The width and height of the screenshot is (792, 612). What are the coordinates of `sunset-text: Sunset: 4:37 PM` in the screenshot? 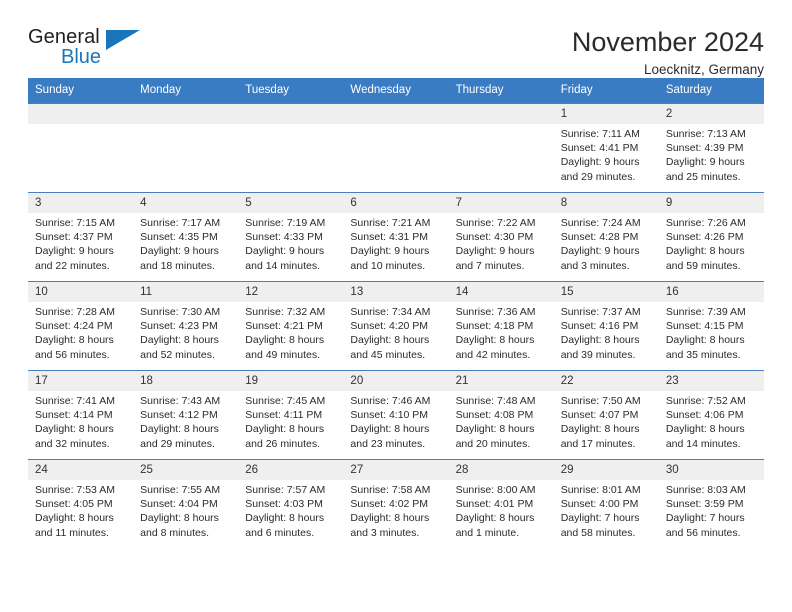 It's located at (74, 237).